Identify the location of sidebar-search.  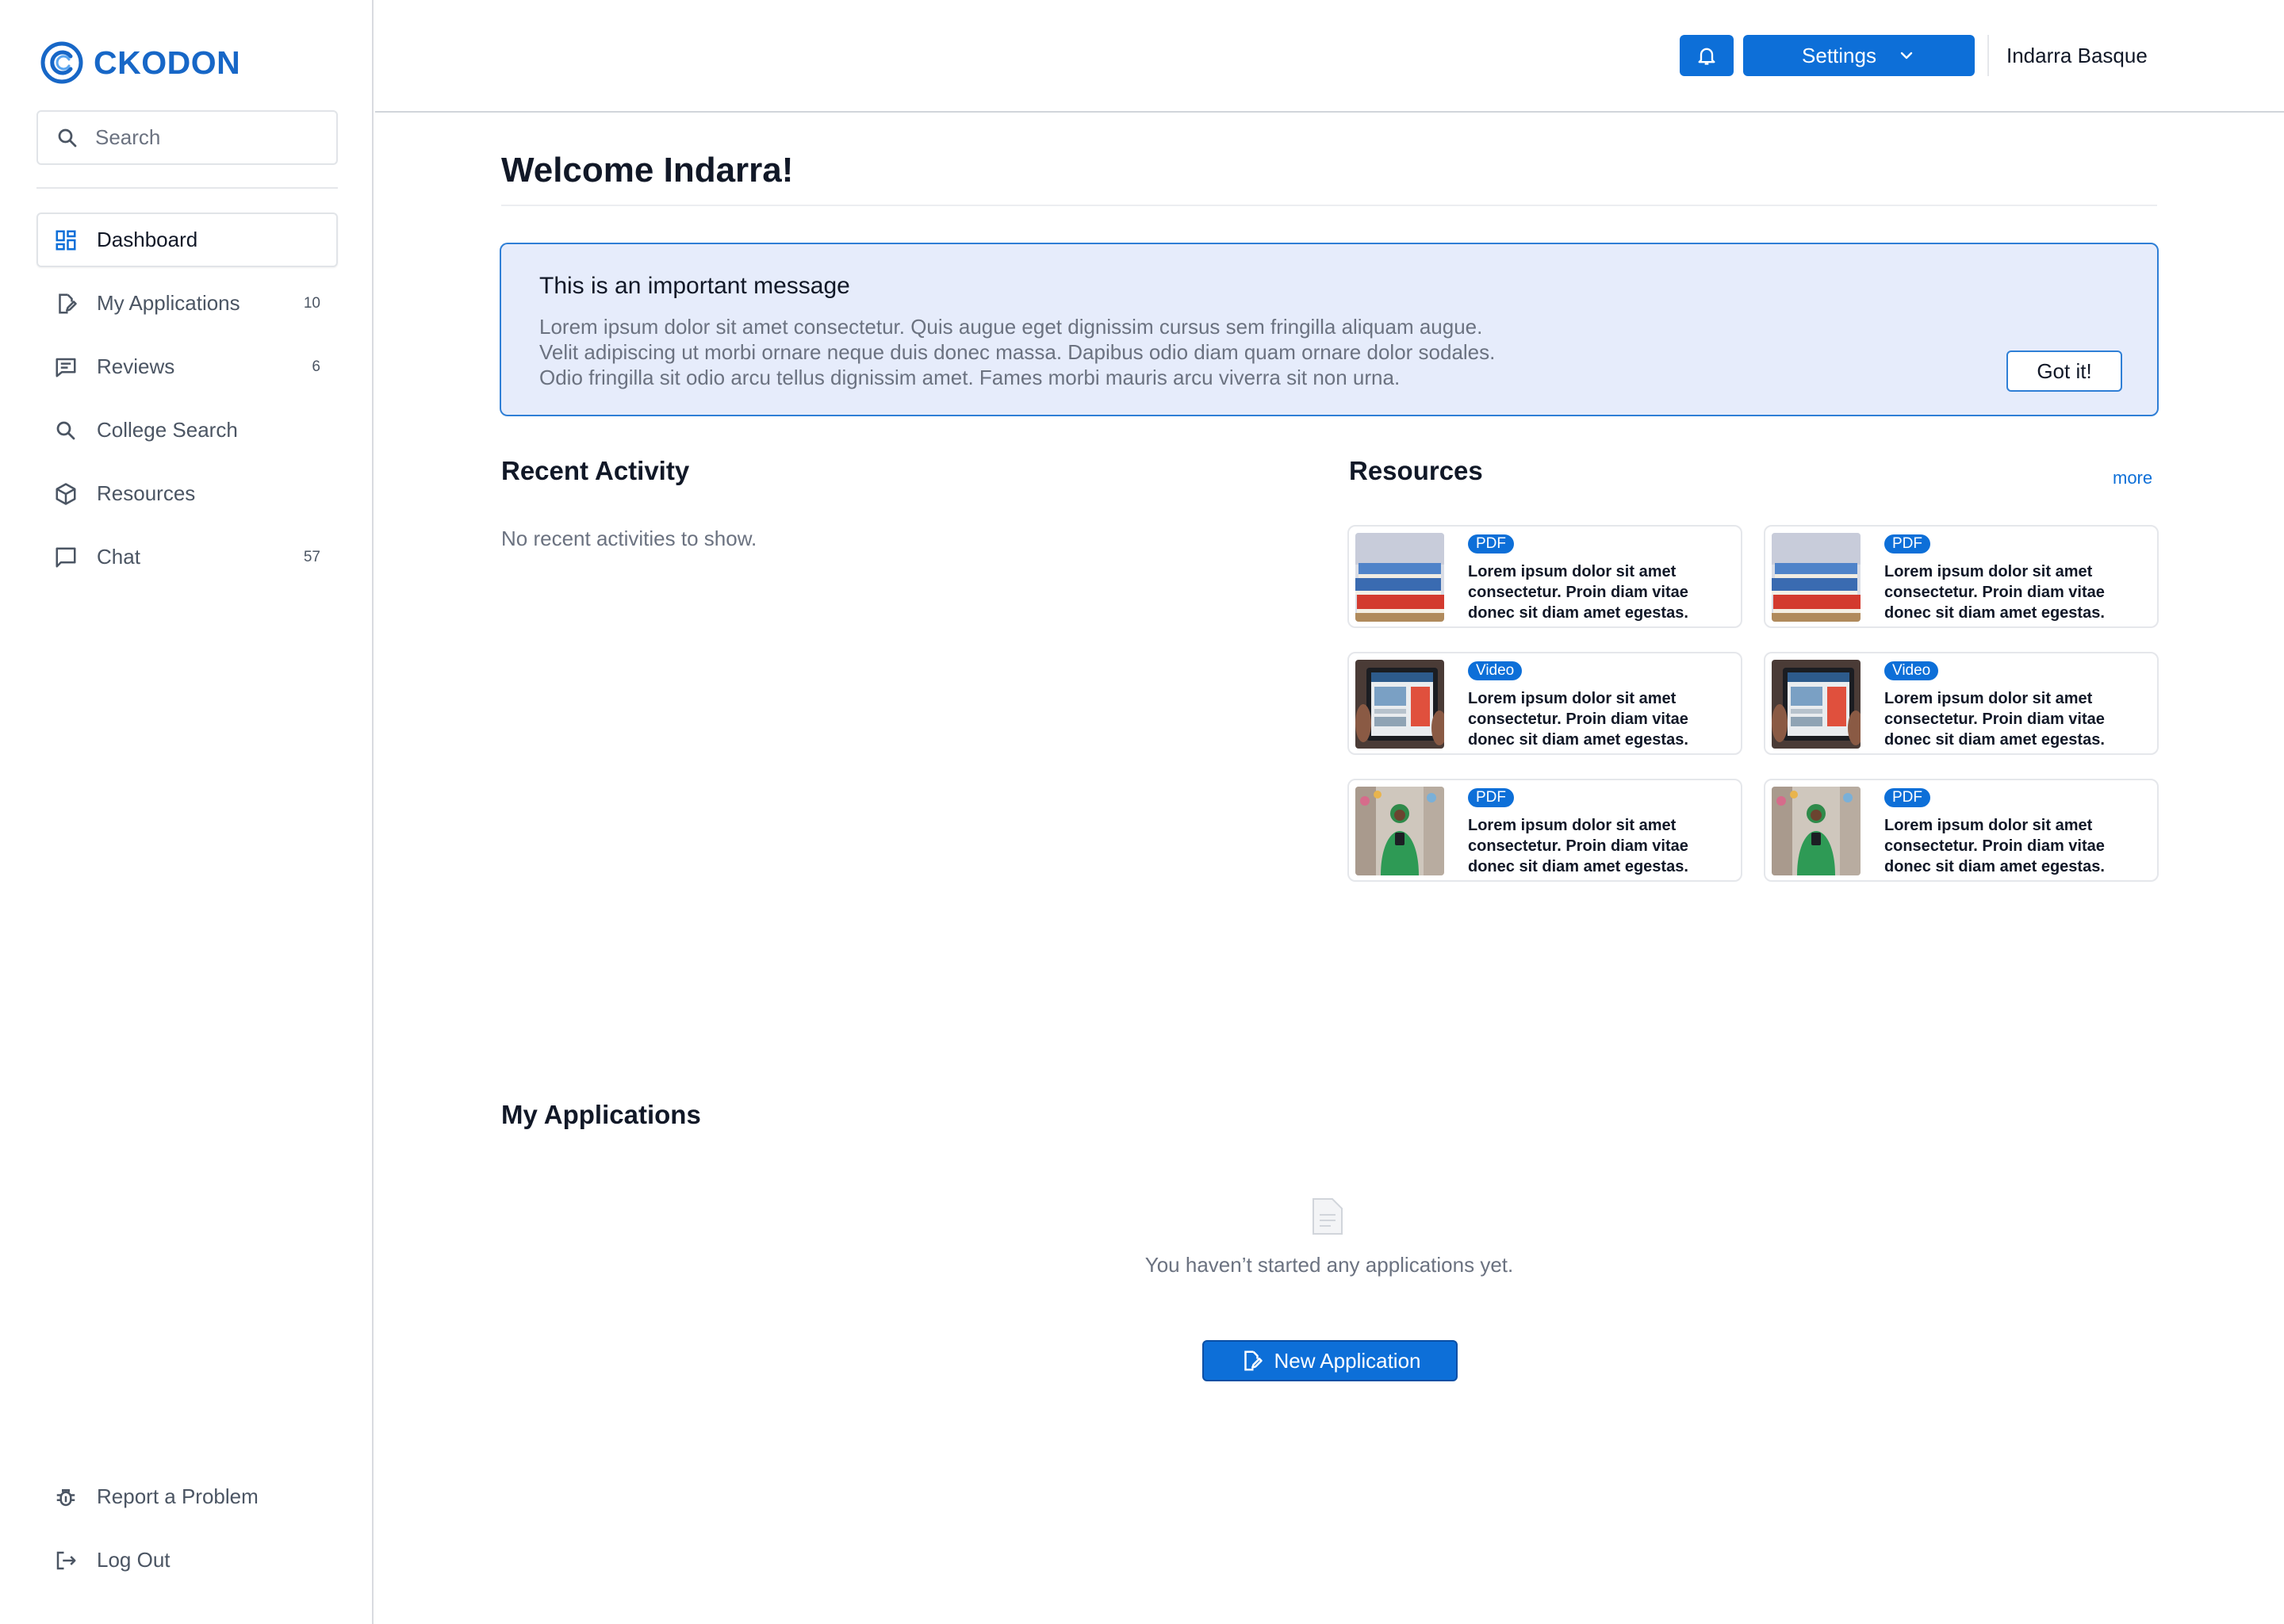
(187, 137).